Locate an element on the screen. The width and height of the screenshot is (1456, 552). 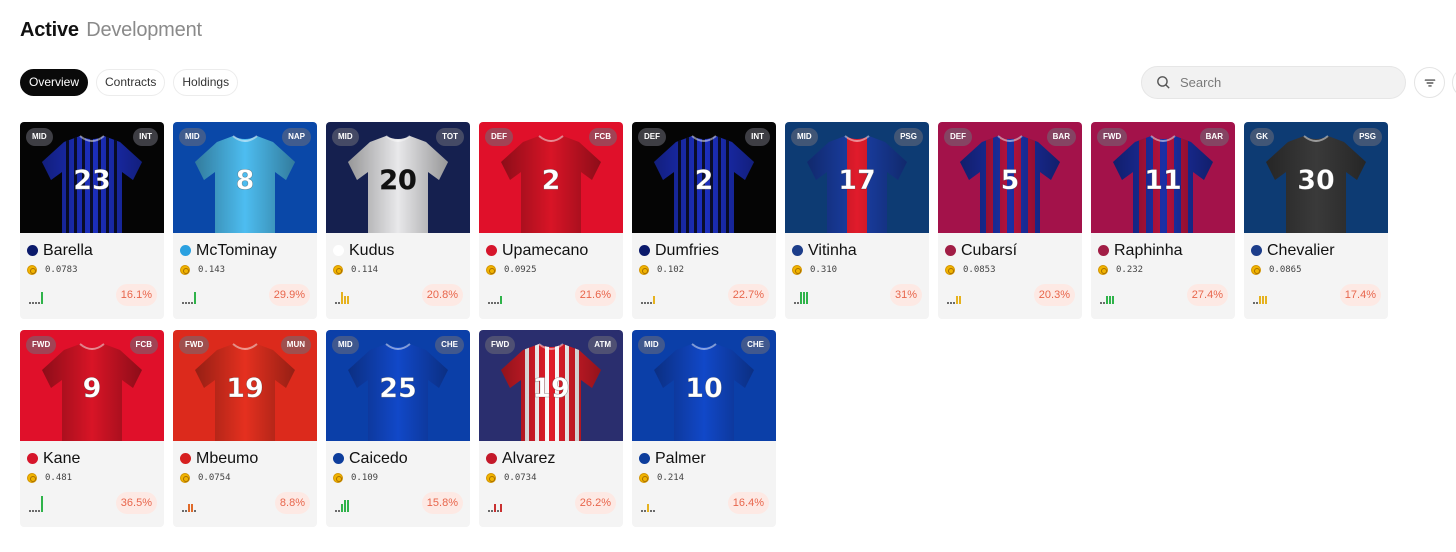
player-card: 2 DEF FCB Upamecano 0.0925 21.6% is located at coordinates (551, 220).